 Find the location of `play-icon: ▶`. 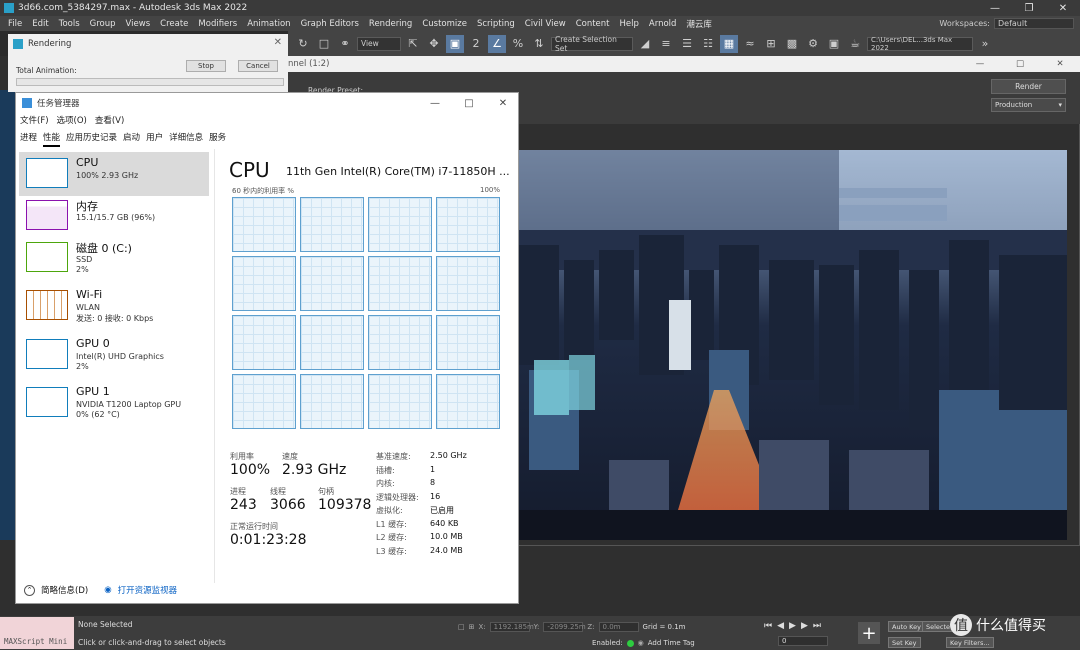

play-icon: ▶ is located at coordinates (792, 626).